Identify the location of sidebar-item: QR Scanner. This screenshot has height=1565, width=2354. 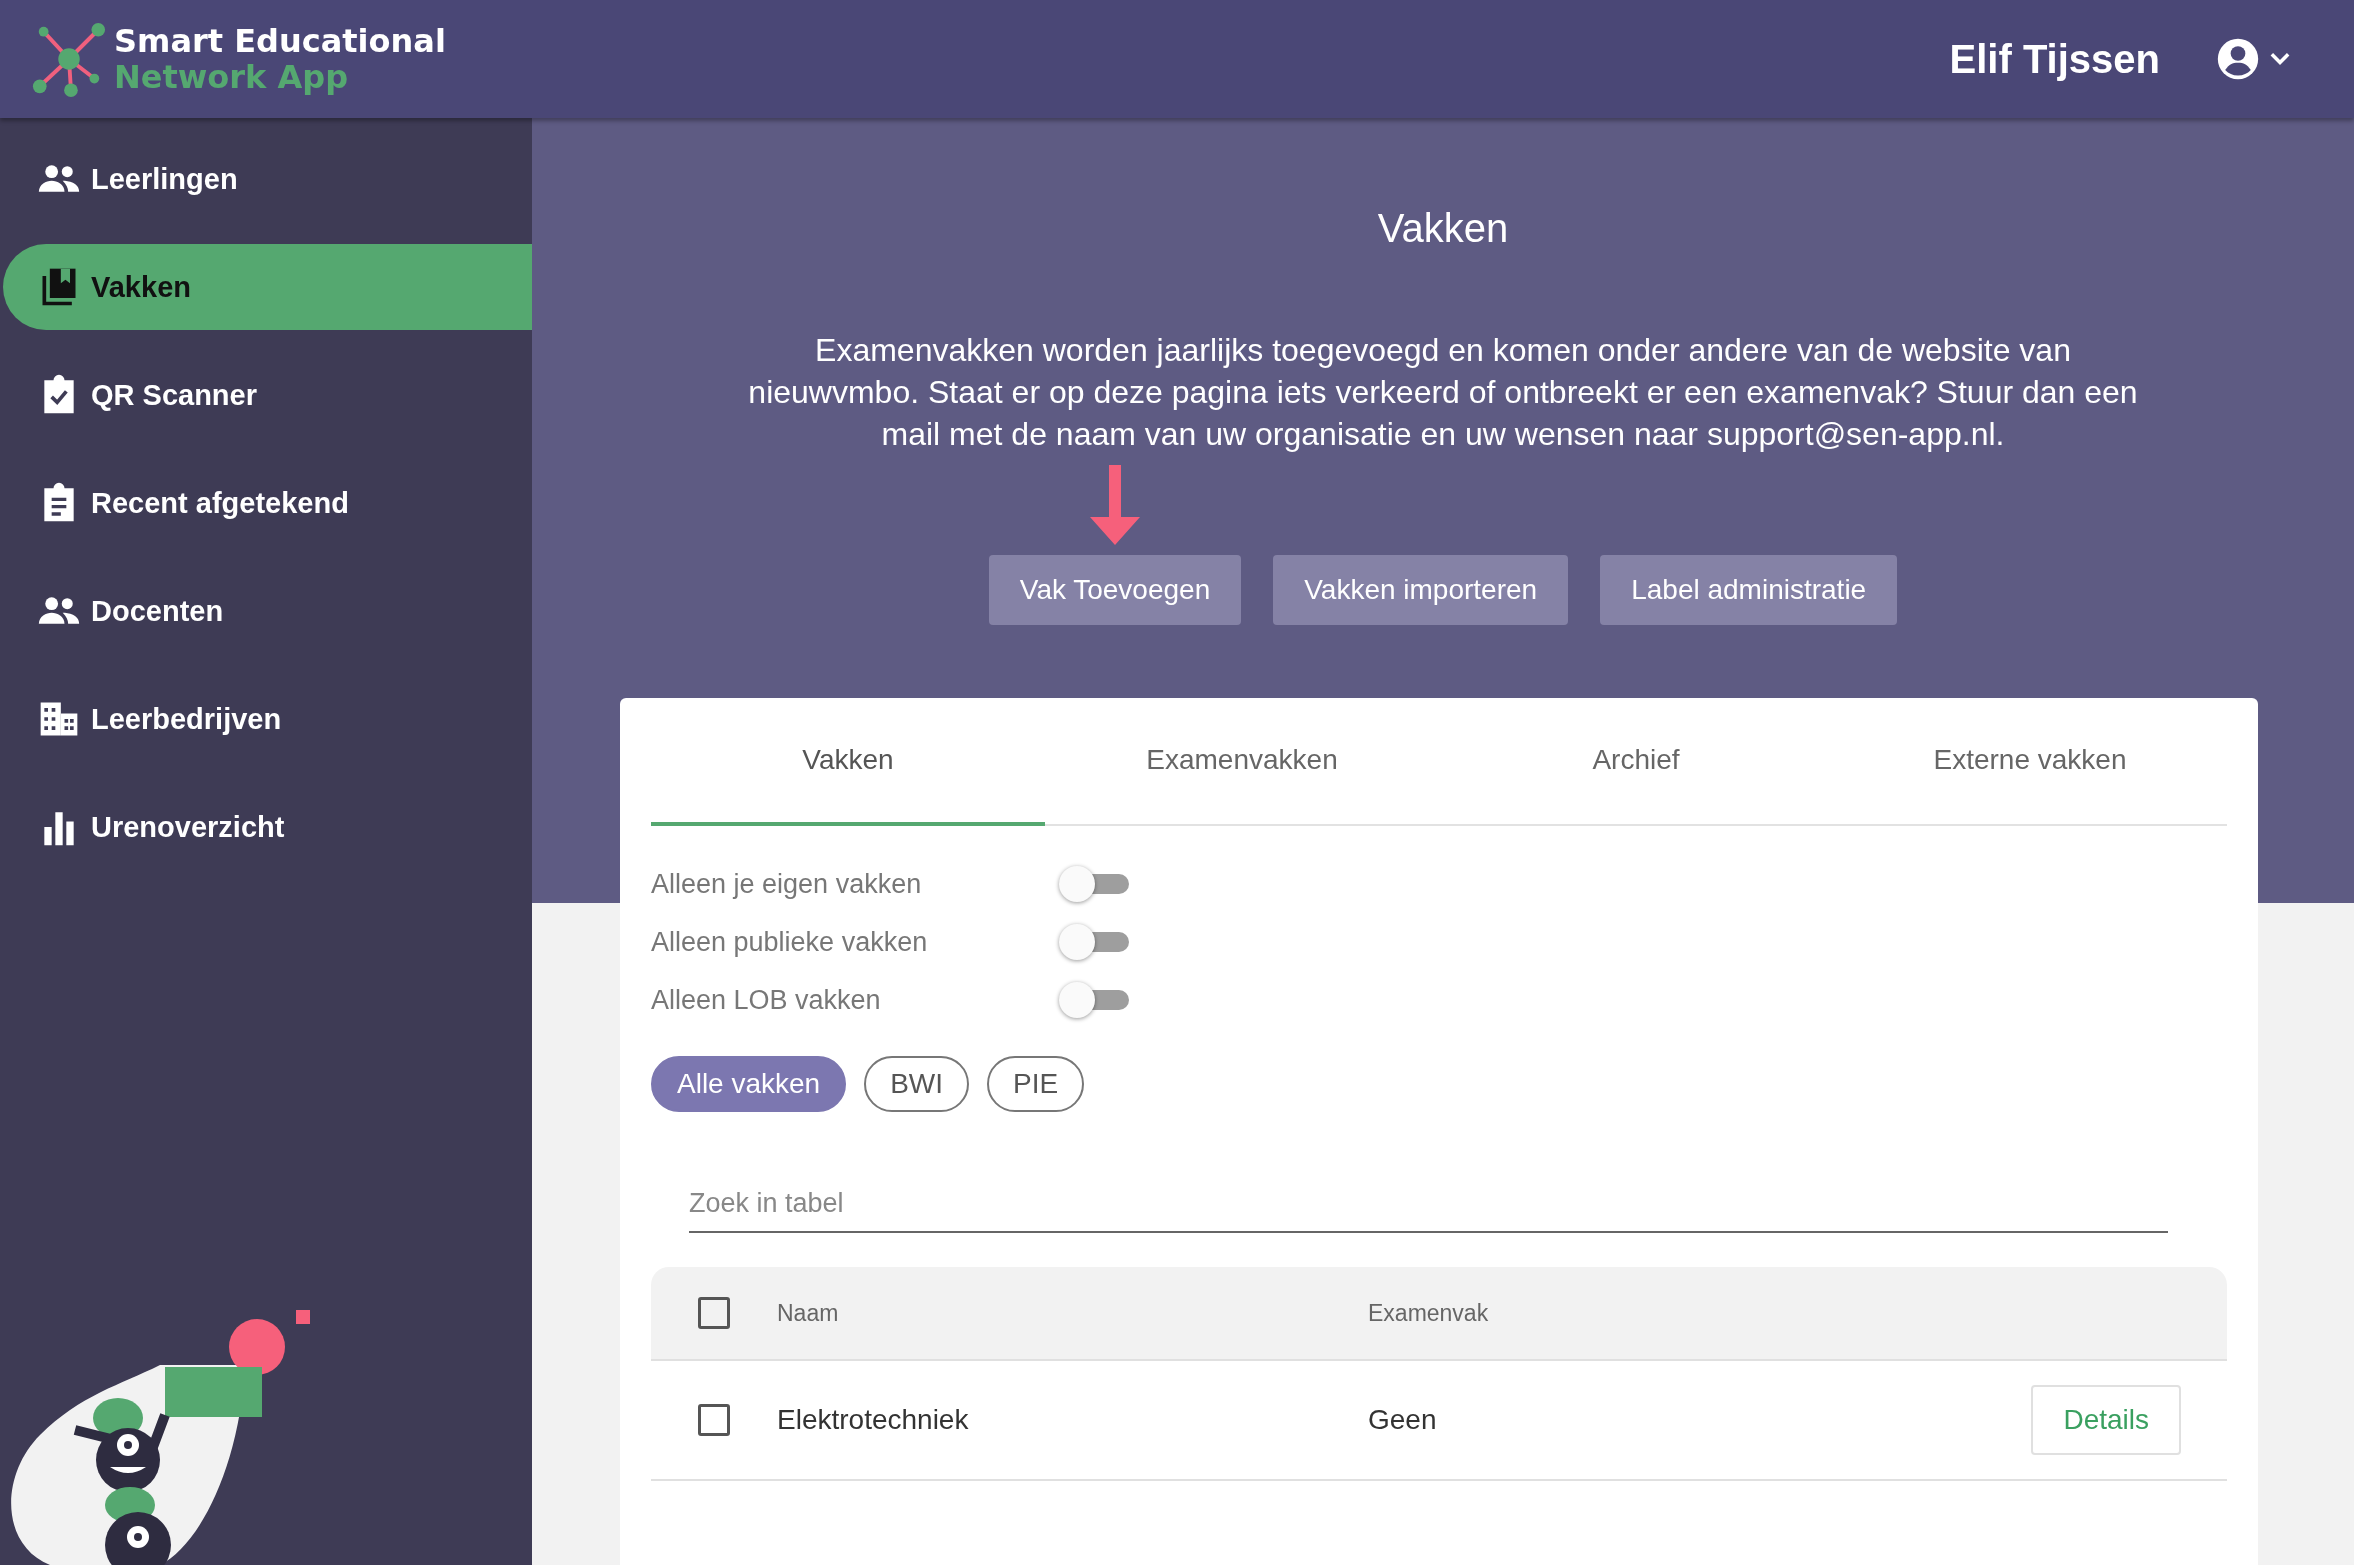
(267, 395).